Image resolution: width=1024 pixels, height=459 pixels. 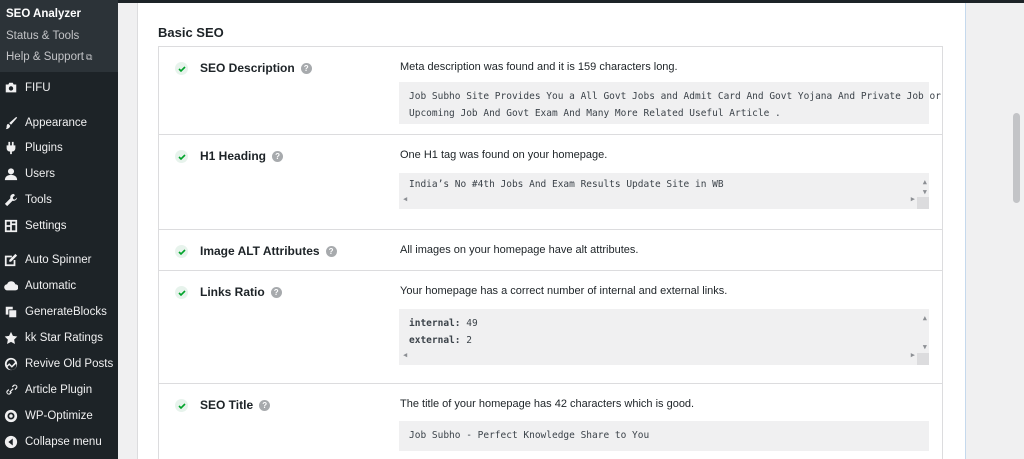 What do you see at coordinates (59, 174) in the screenshot?
I see `sidebar-item-users: Users` at bounding box center [59, 174].